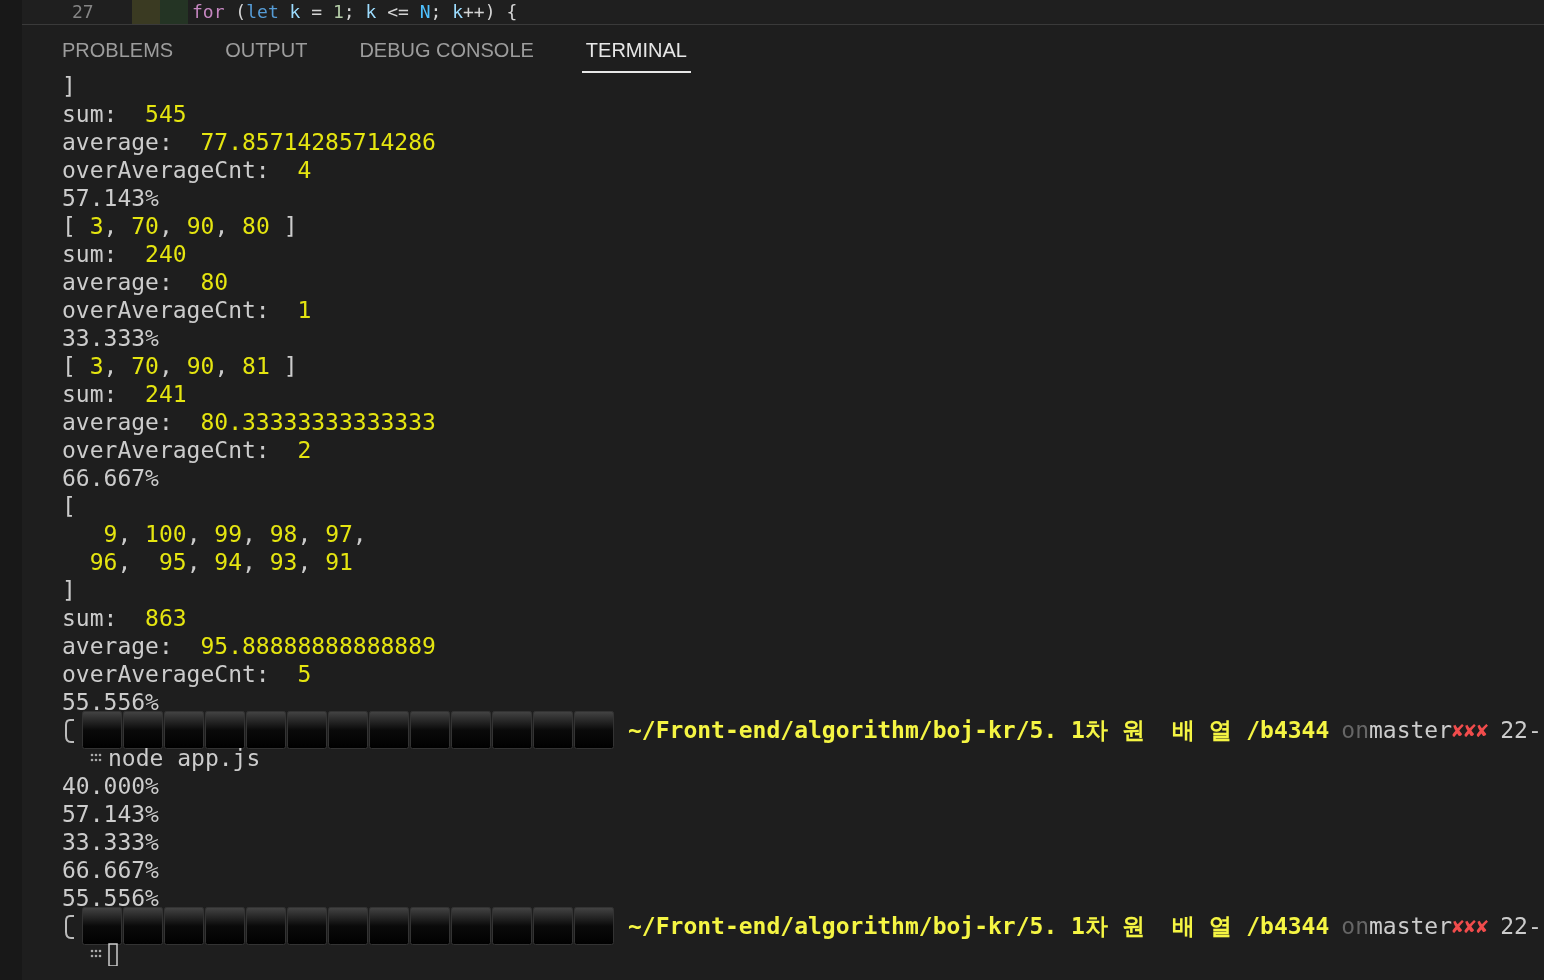 The width and height of the screenshot is (1544, 980). Describe the element at coordinates (125, 394) in the screenshot. I see `terminal-line: sum: 241` at that location.